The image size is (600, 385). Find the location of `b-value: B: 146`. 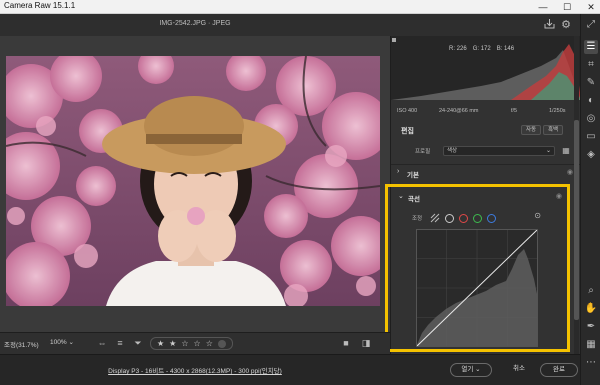

b-value: B: 146 is located at coordinates (505, 49).